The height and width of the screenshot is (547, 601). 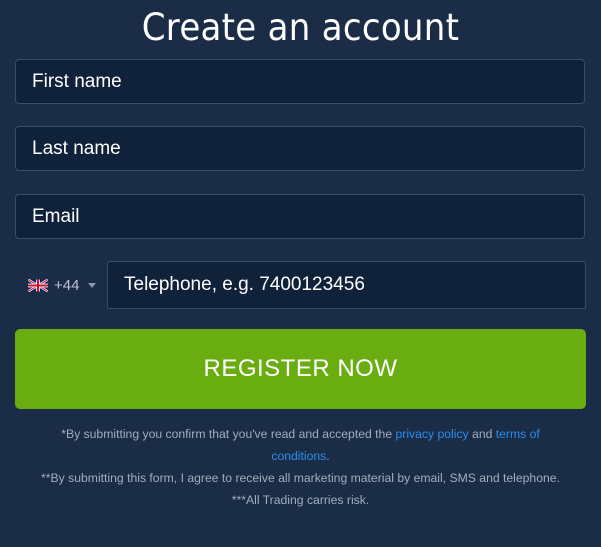 I want to click on terms-link-part2: conditions, so click(x=298, y=456).